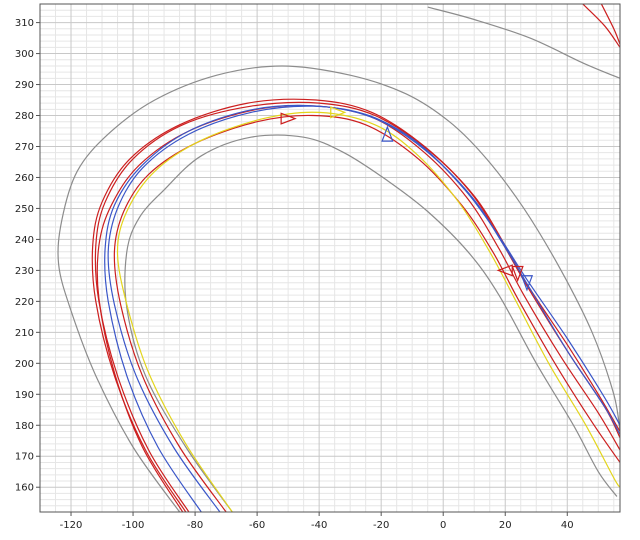 Image resolution: width=640 pixels, height=540 pixels. Describe the element at coordinates (24, 302) in the screenshot. I see `y-tick-label: 220` at that location.